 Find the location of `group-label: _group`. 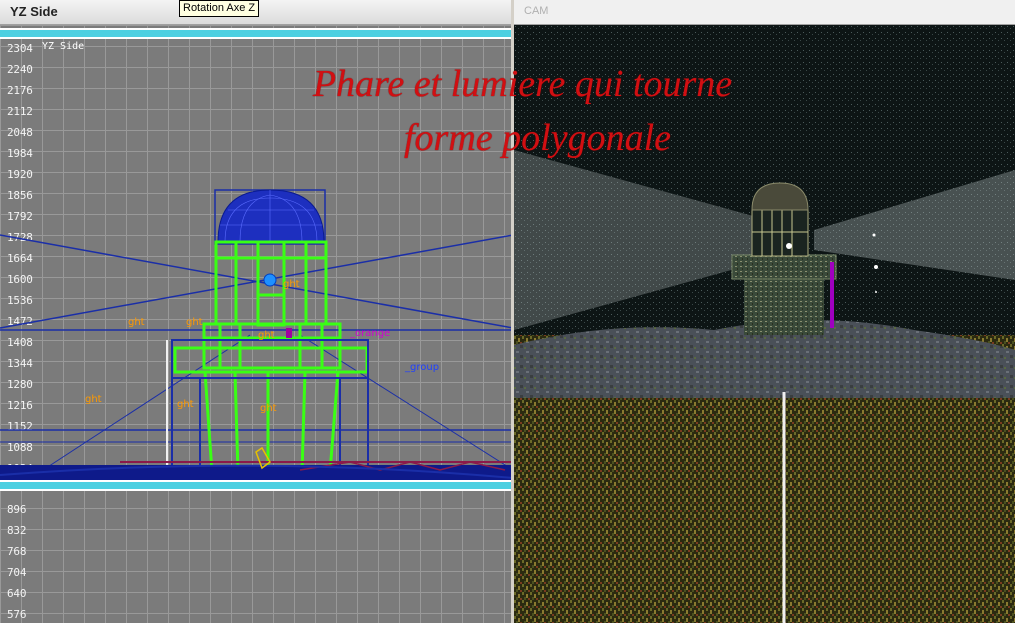

group-label: _group is located at coordinates (422, 367).